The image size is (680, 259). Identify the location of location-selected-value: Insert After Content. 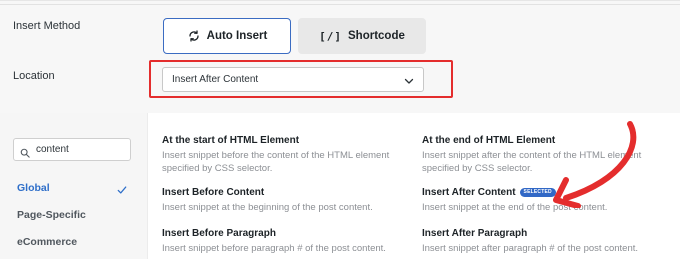
(215, 79).